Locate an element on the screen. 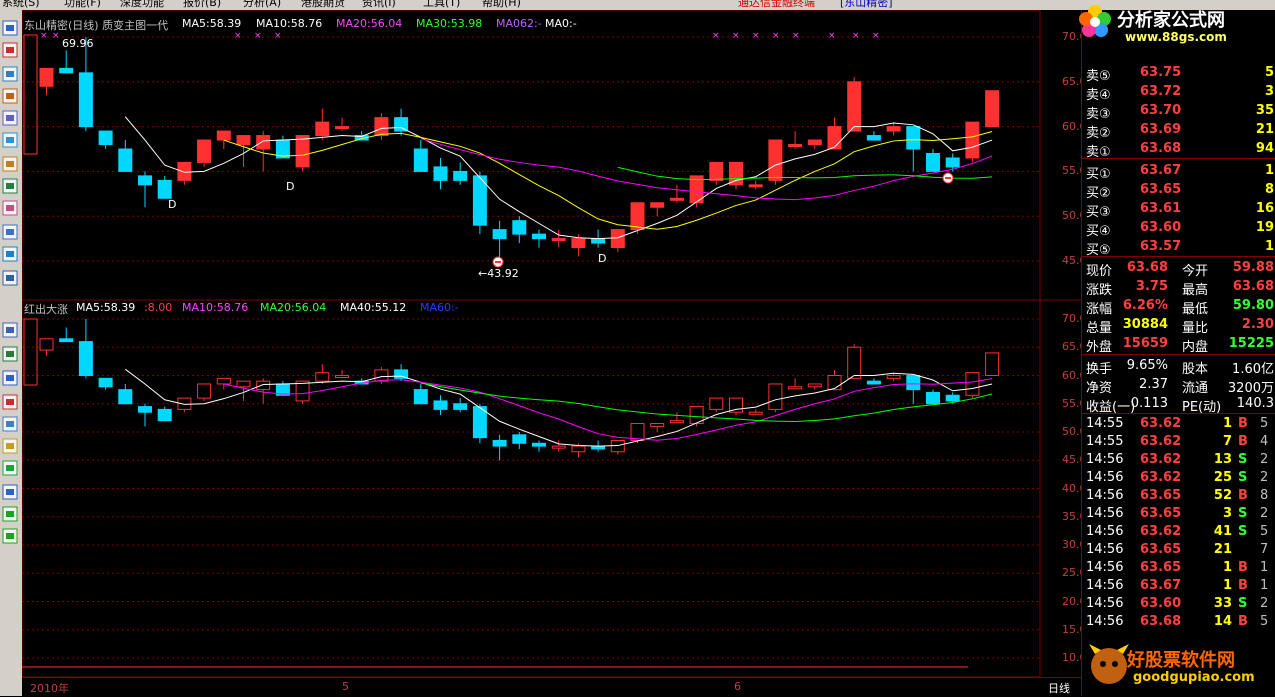  list-icon is located at coordinates (10, 378).